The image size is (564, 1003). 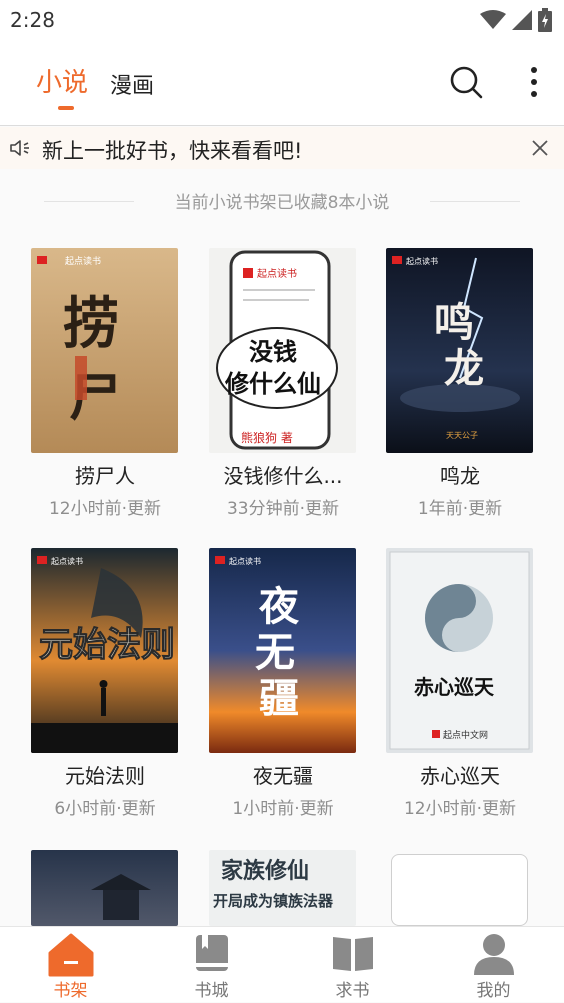 I want to click on book-title: 夜无疆, so click(x=283, y=776).